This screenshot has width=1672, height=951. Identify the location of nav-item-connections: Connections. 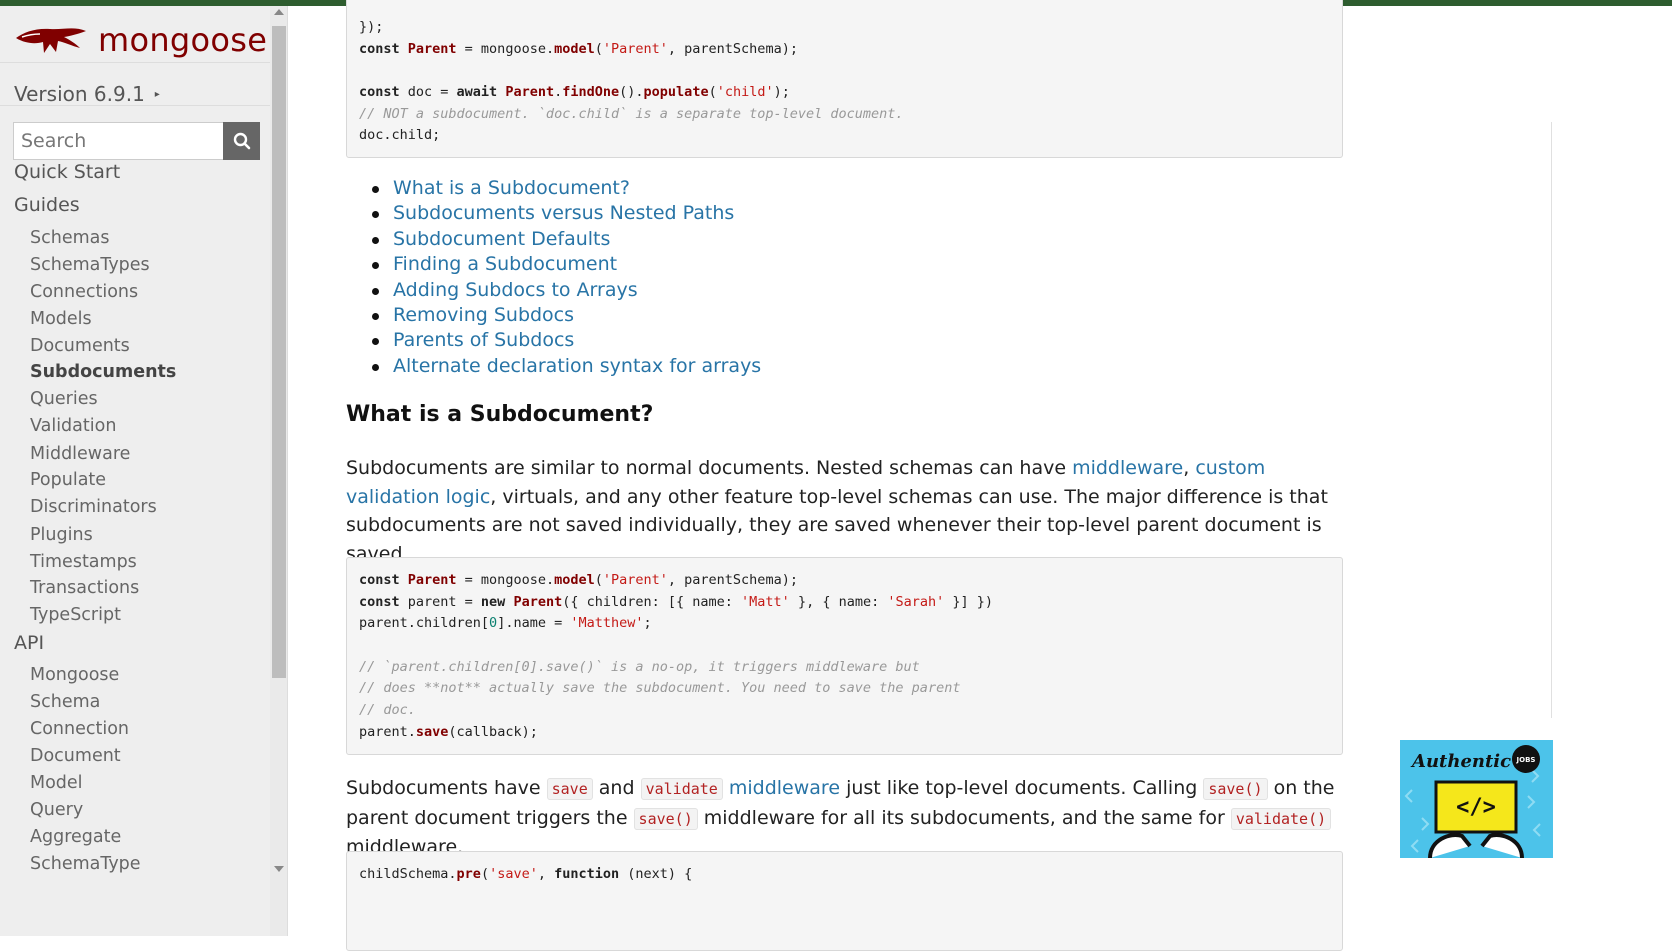
(84, 292).